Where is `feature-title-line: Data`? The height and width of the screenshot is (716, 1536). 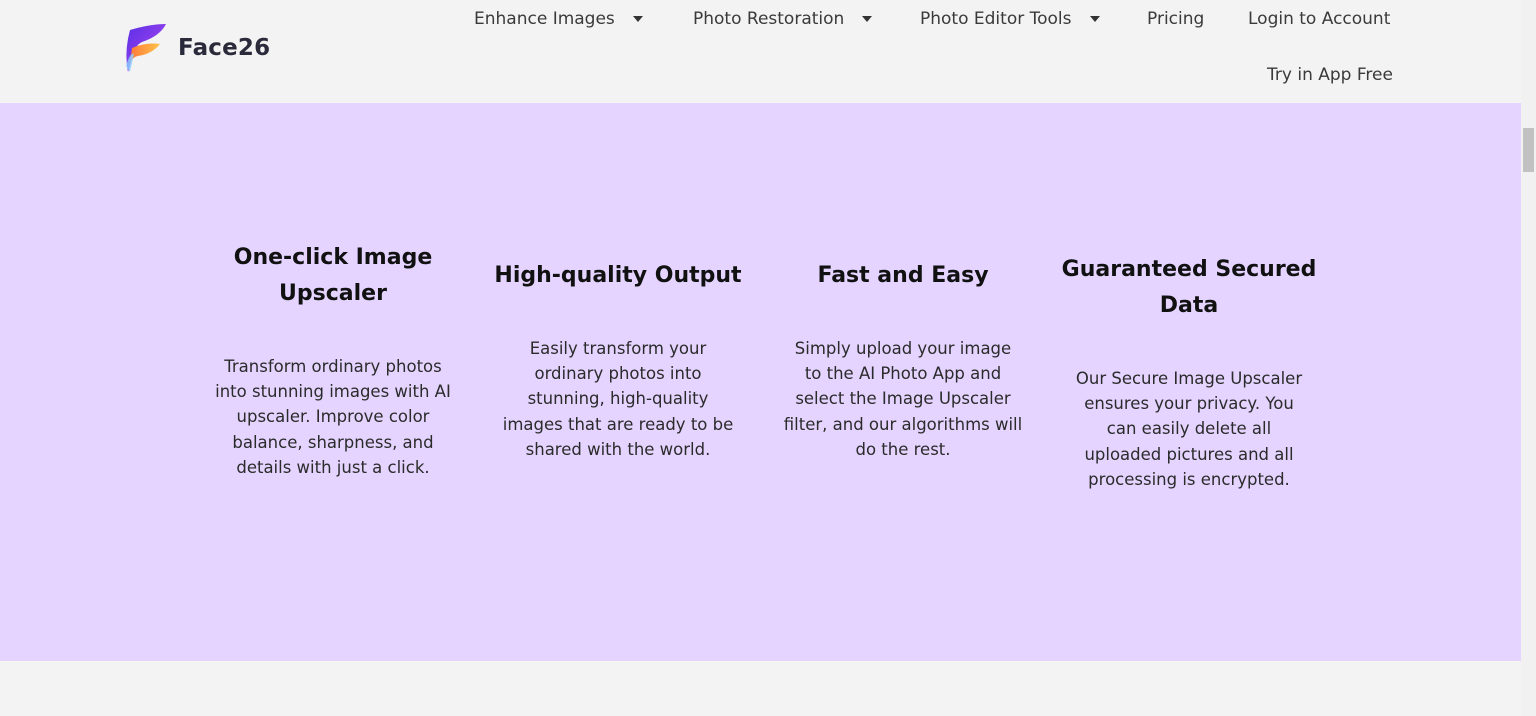 feature-title-line: Data is located at coordinates (1189, 305).